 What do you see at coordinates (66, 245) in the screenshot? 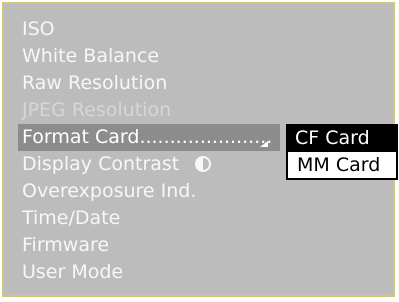
I see `menu-item-label: Firmware` at bounding box center [66, 245].